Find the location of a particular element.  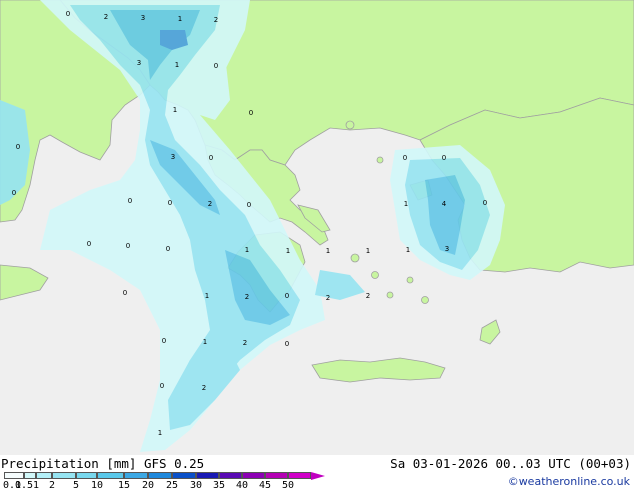

map-label: 4 is located at coordinates (444, 204).